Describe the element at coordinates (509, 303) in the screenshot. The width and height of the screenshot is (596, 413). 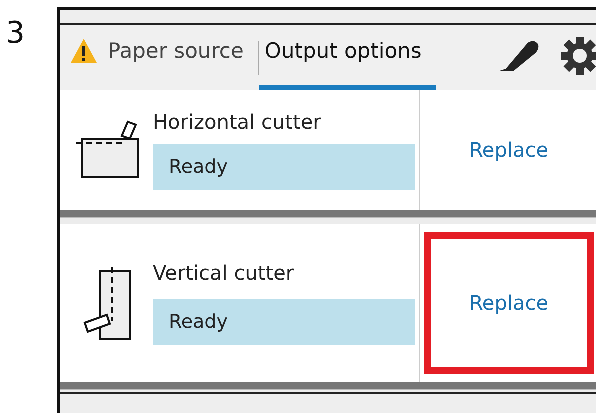
I see `replace-button: Replace` at that location.